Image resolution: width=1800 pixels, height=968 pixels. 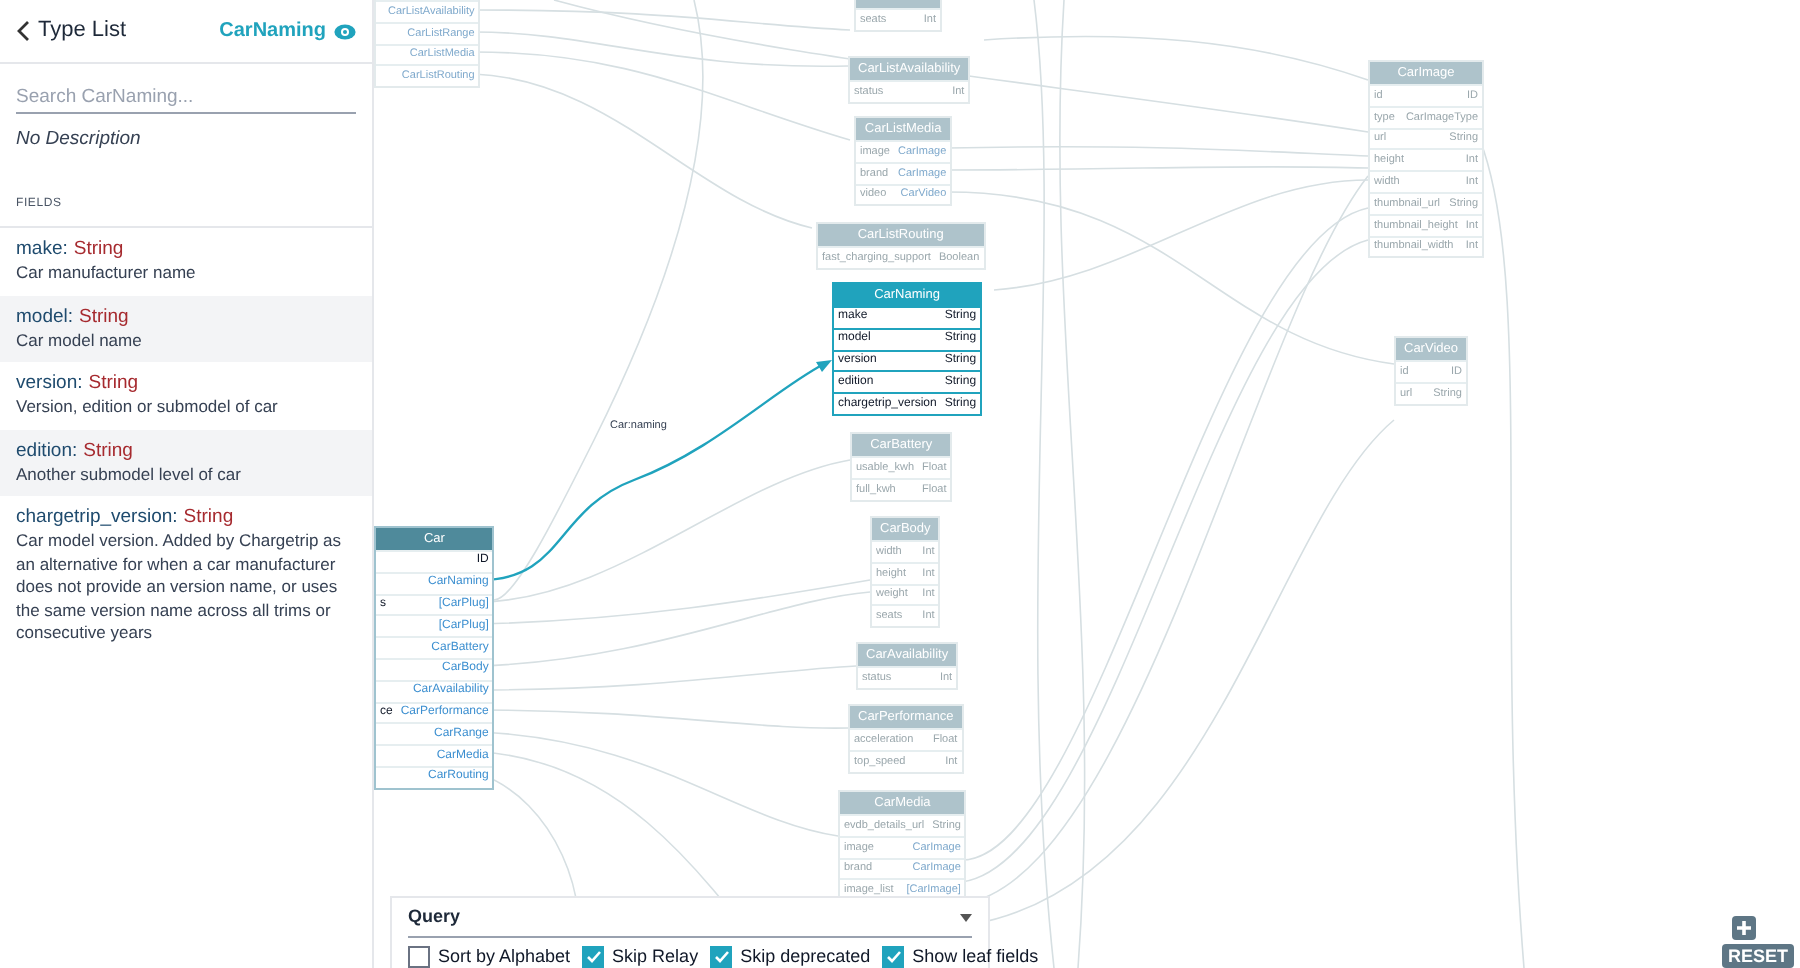 What do you see at coordinates (966, 917) in the screenshot?
I see `caret-icon` at bounding box center [966, 917].